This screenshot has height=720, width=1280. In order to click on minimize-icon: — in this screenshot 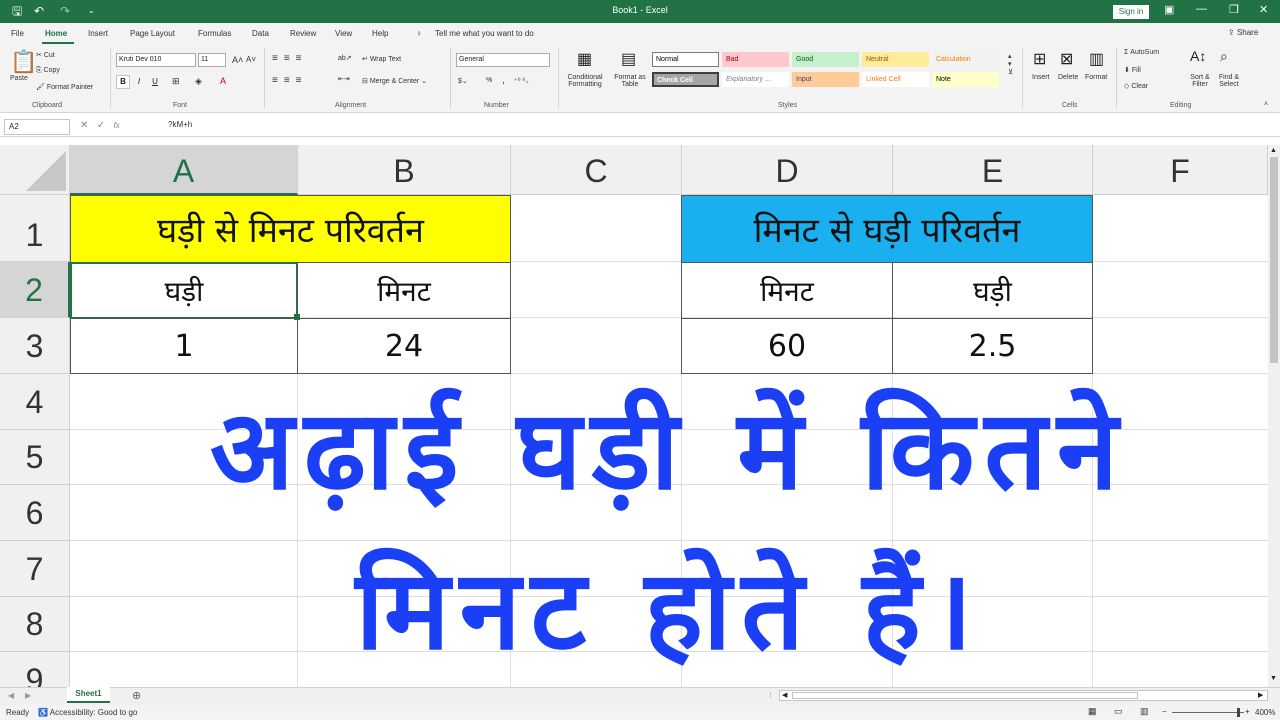, I will do `click(1201, 9)`.